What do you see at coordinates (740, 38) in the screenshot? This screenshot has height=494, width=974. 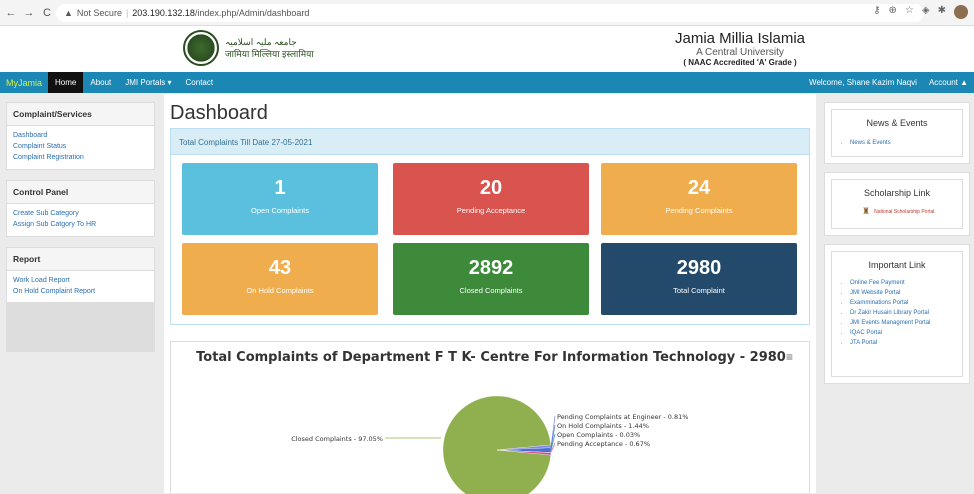 I see `university-name: Jamia Millia Islamia` at bounding box center [740, 38].